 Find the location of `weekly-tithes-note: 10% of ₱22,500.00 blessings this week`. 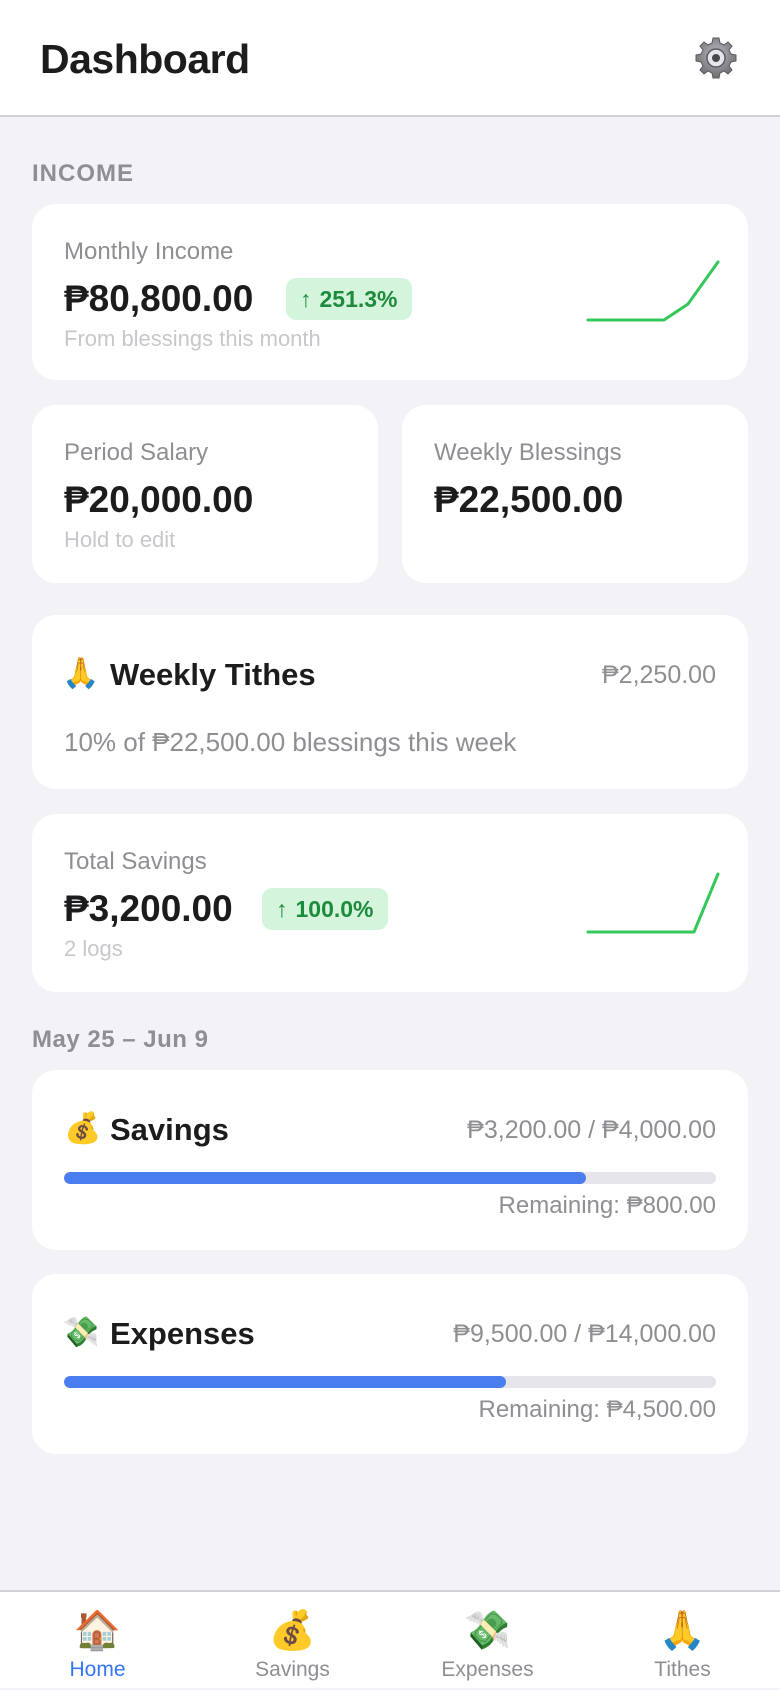

weekly-tithes-note: 10% of ₱22,500.00 blessings this week is located at coordinates (290, 742).